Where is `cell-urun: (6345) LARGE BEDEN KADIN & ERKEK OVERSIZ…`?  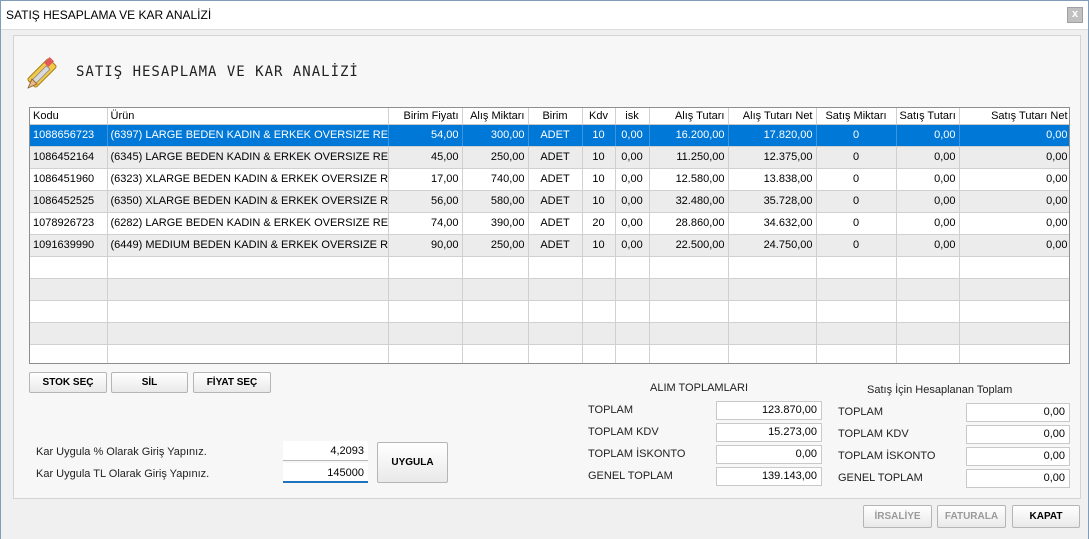 cell-urun: (6345) LARGE BEDEN KADIN & ERKEK OVERSIZ… is located at coordinates (248, 157).